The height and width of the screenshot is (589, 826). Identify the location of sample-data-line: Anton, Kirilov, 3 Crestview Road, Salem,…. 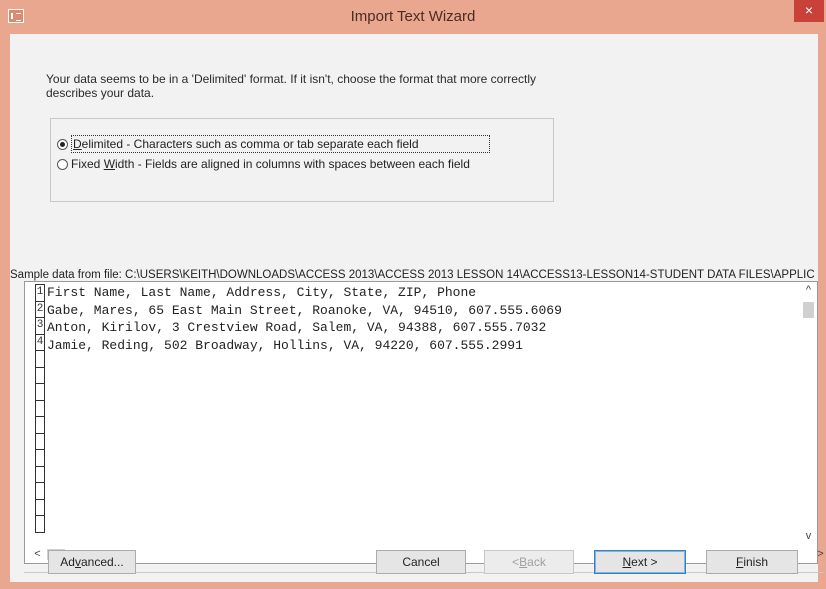
(297, 327).